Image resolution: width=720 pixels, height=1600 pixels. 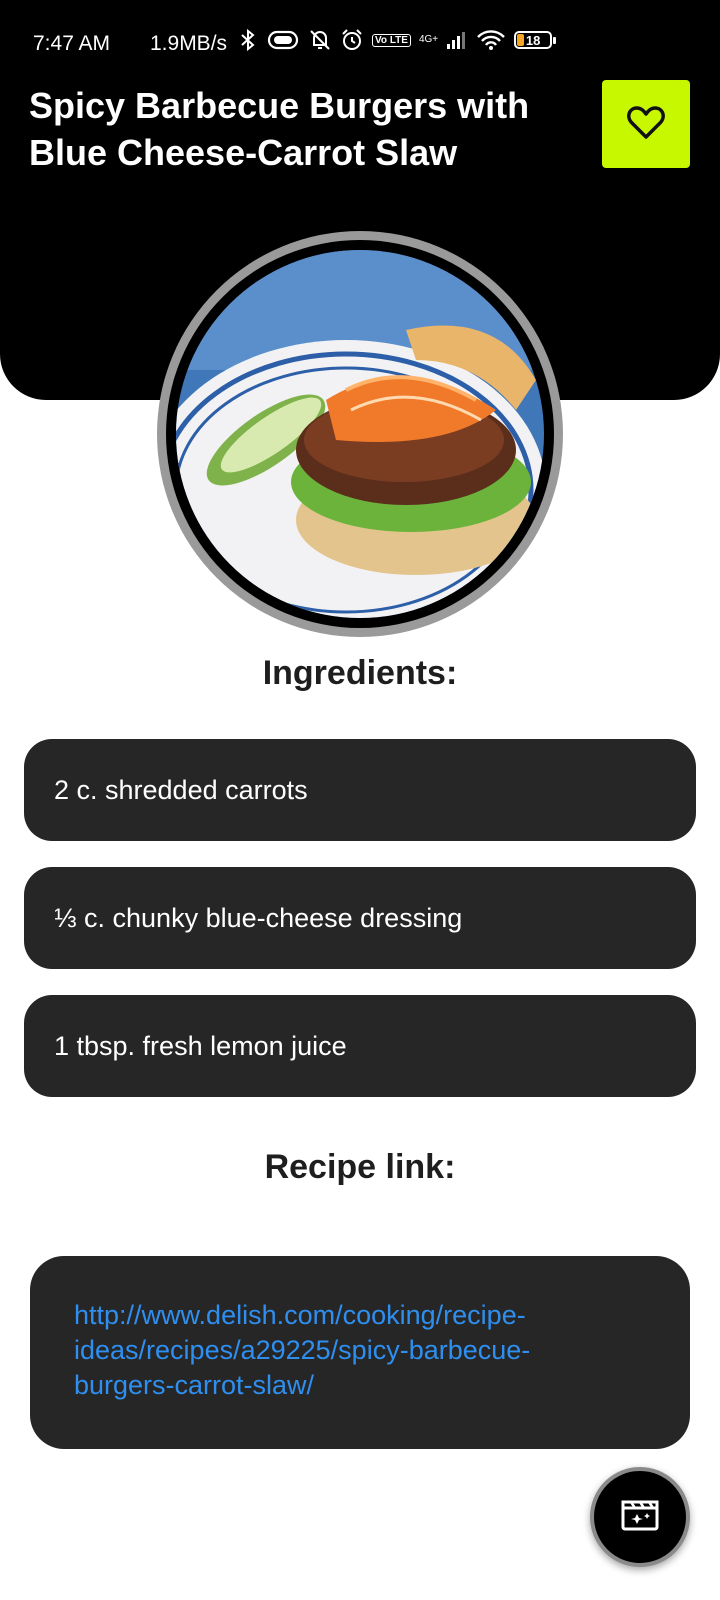 I want to click on status-bar: 7:47 AM 1.9MB/s Vo LTE 4G+ 18, so click(x=360, y=44).